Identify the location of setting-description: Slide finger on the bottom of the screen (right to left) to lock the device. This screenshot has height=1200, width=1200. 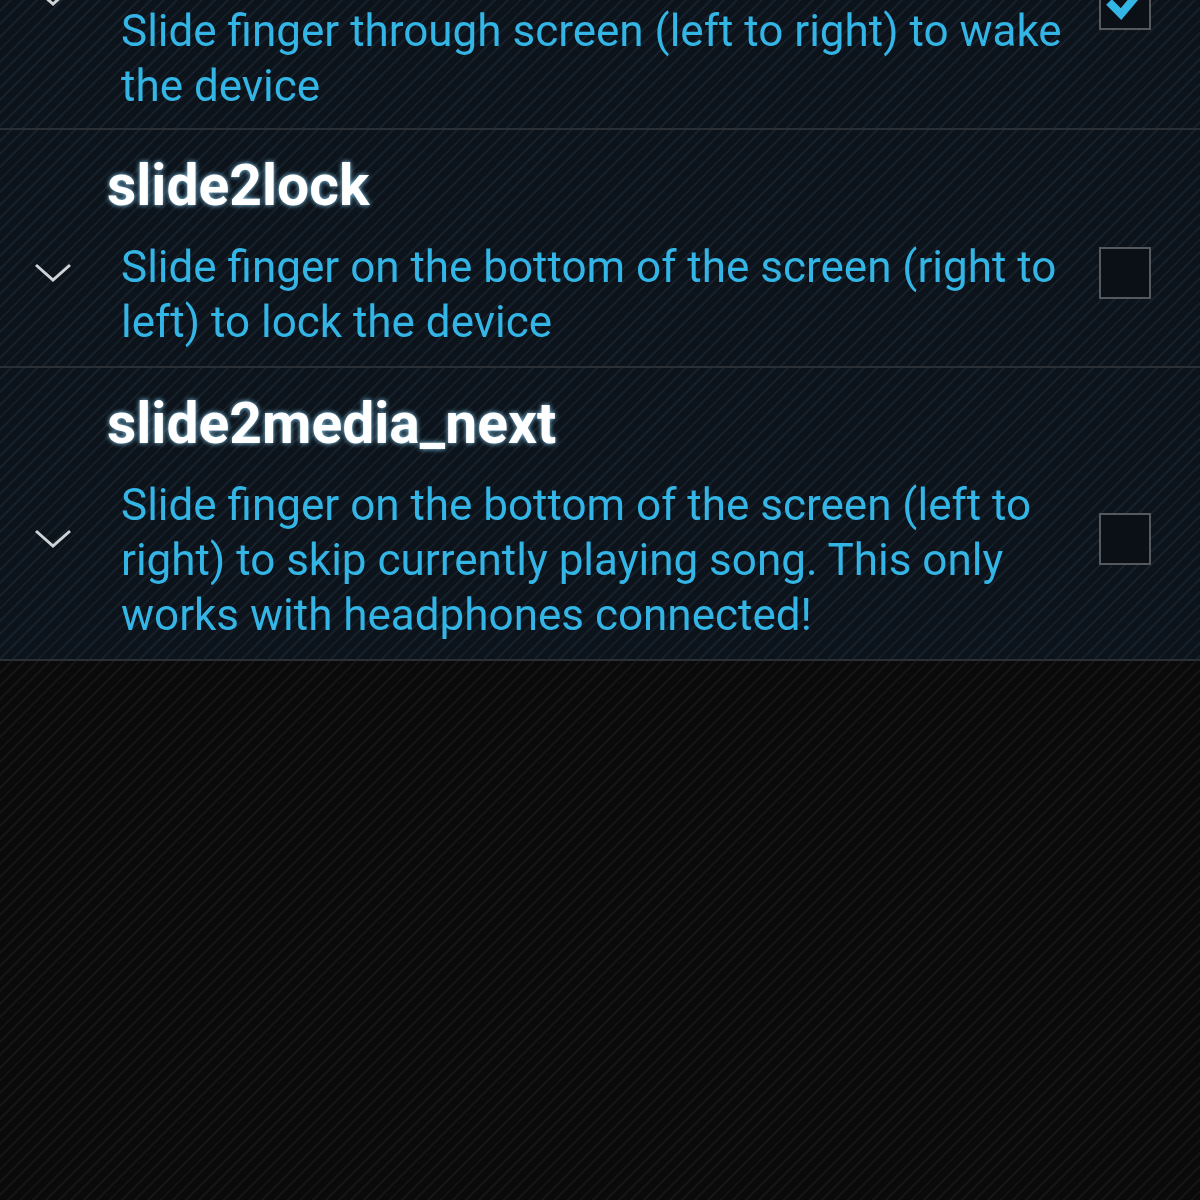
(589, 295).